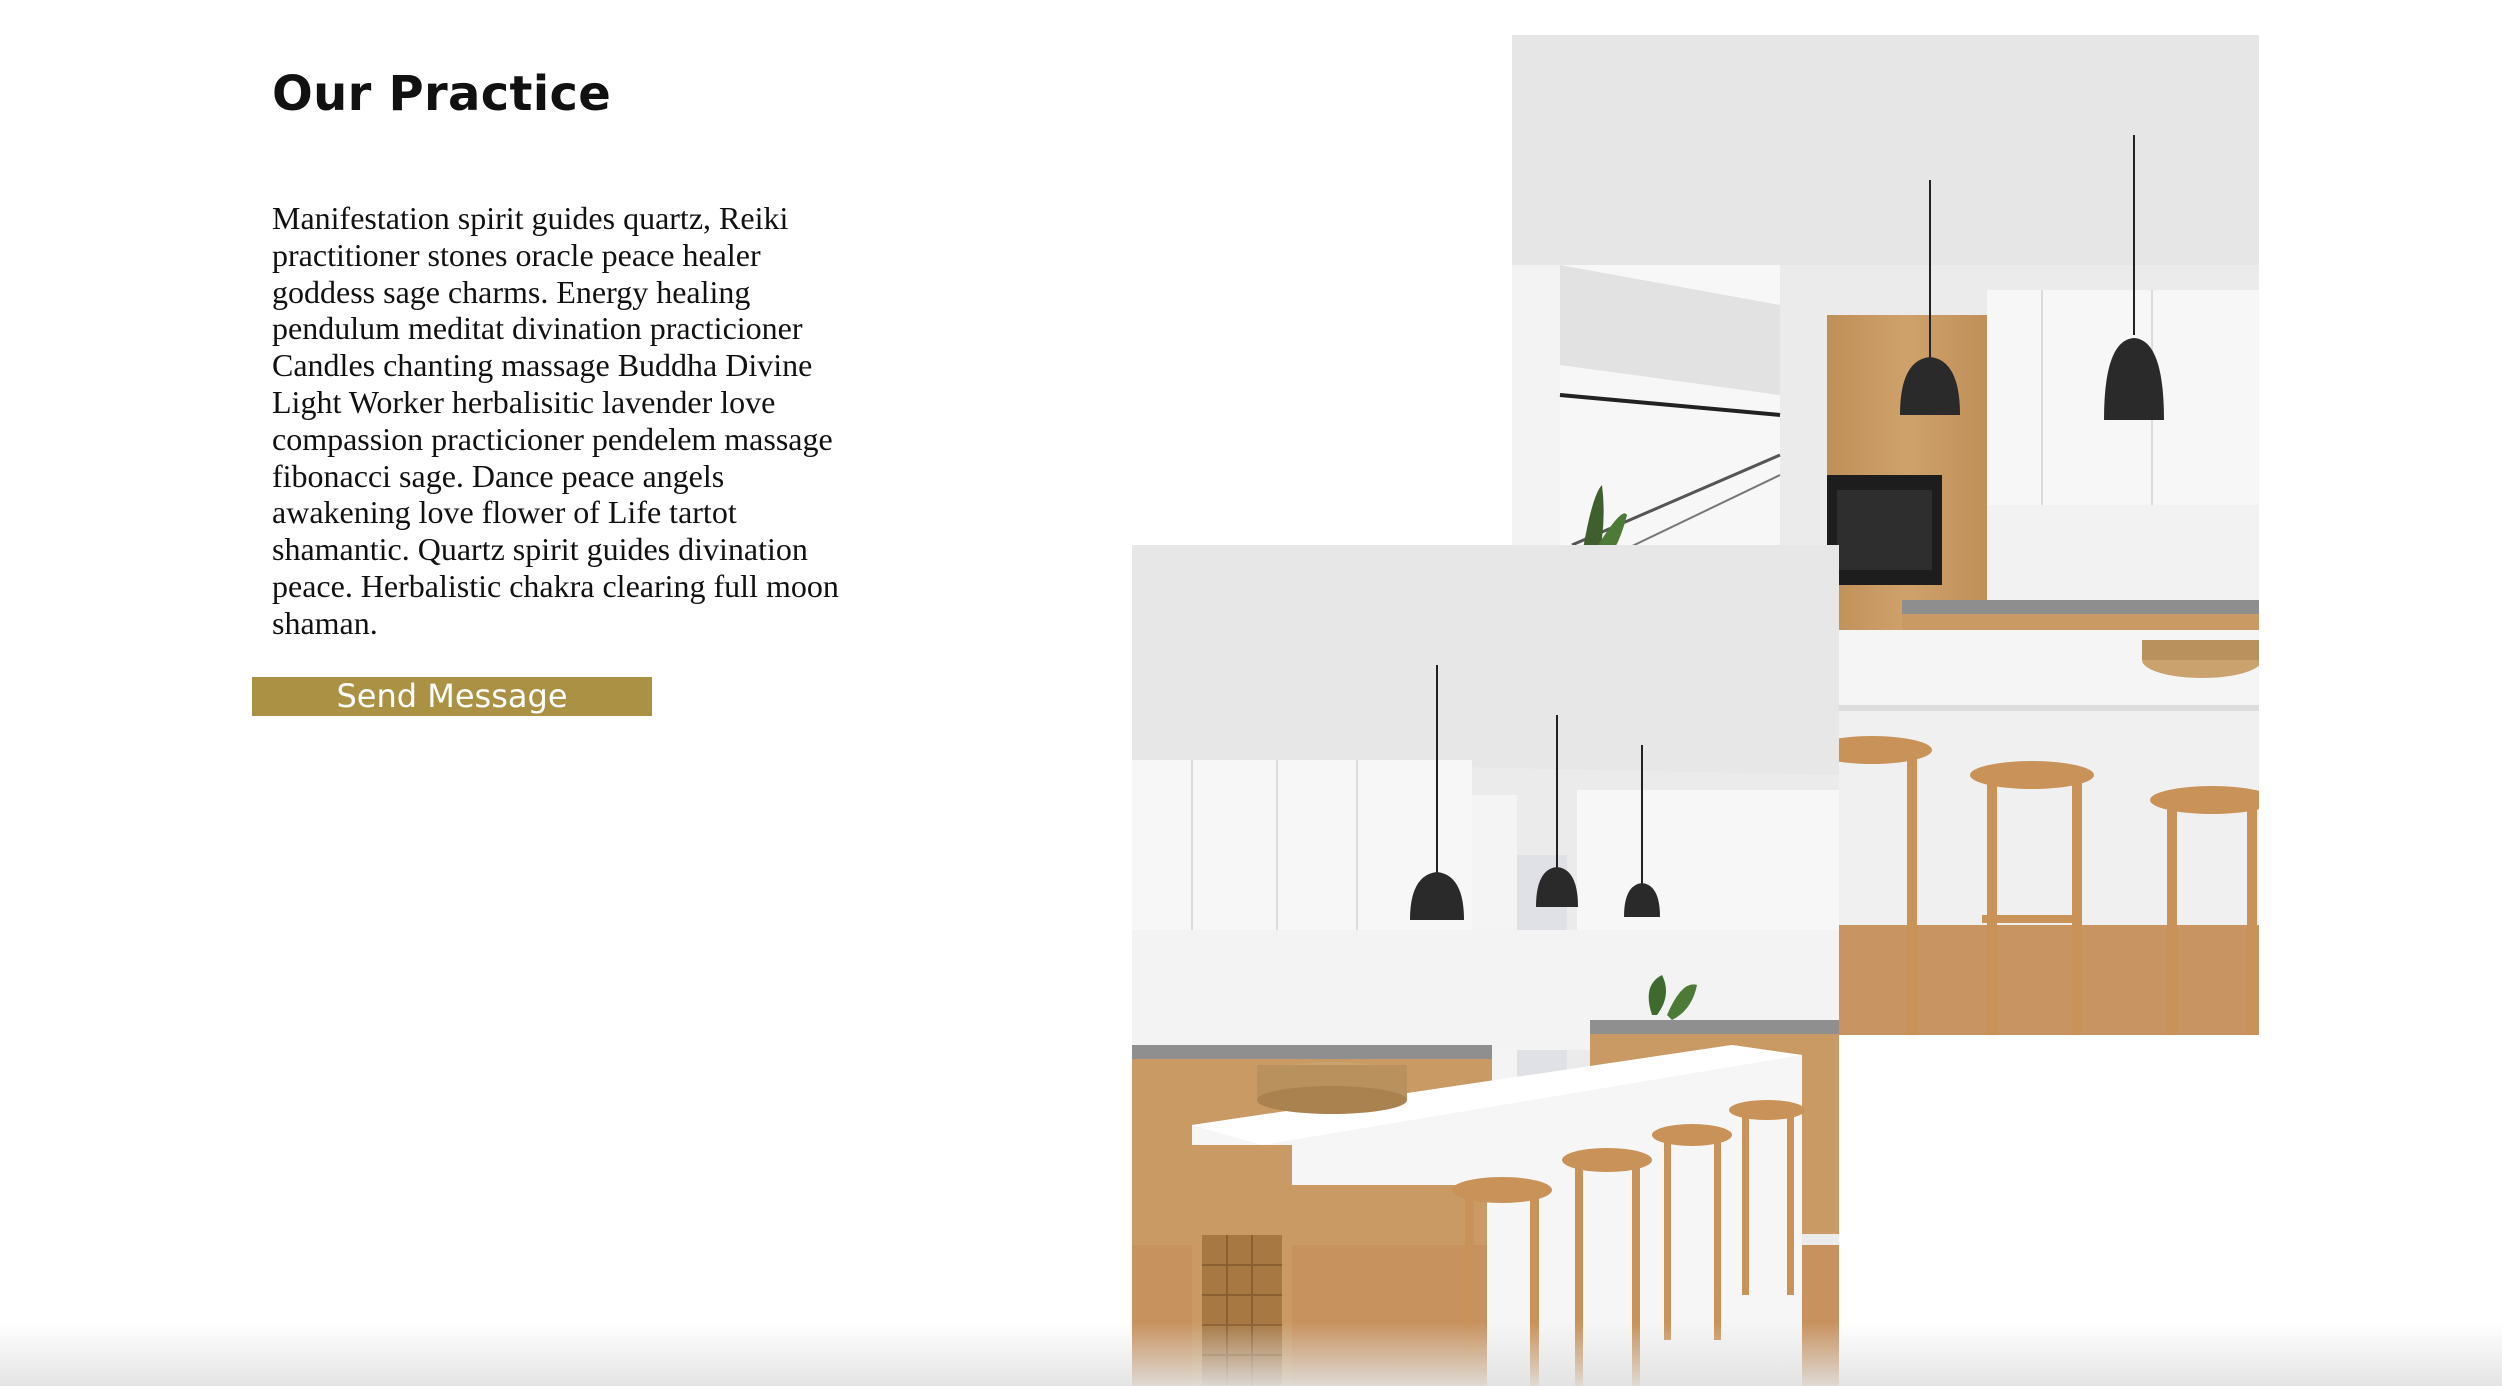 The width and height of the screenshot is (2502, 1386). I want to click on send-message-button: Send Message, so click(452, 696).